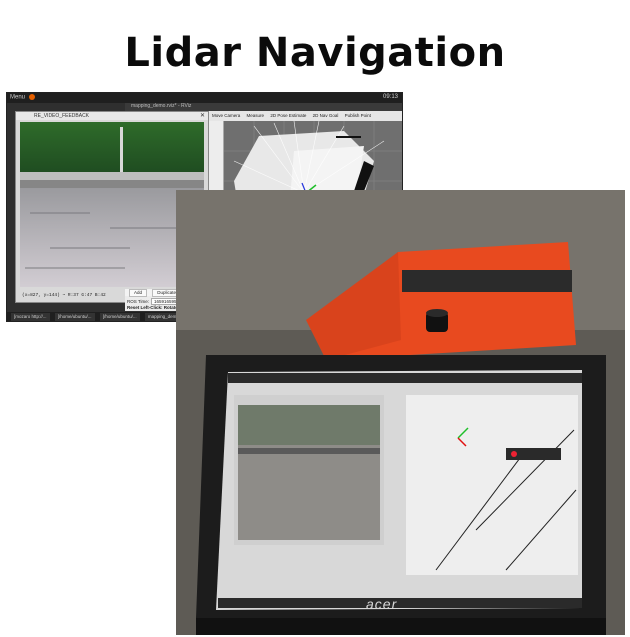  I want to click on menu-label: Menu, so click(18, 97).